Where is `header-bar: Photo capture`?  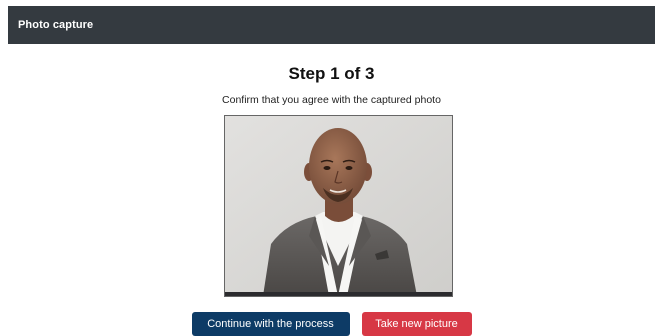 header-bar: Photo capture is located at coordinates (331, 25).